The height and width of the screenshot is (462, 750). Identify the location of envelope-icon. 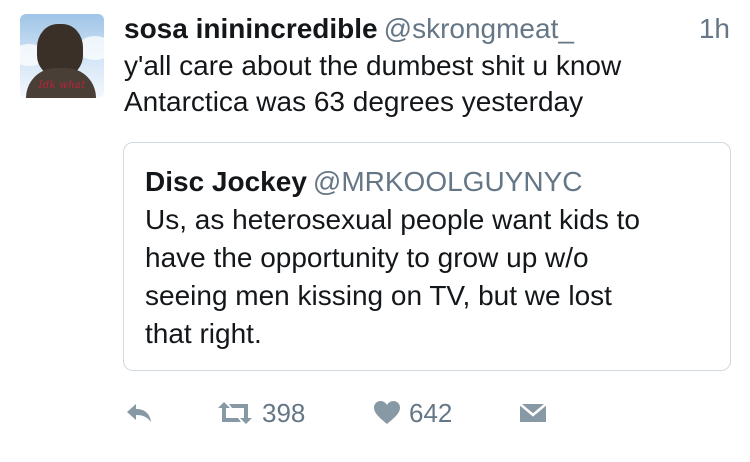
(533, 412).